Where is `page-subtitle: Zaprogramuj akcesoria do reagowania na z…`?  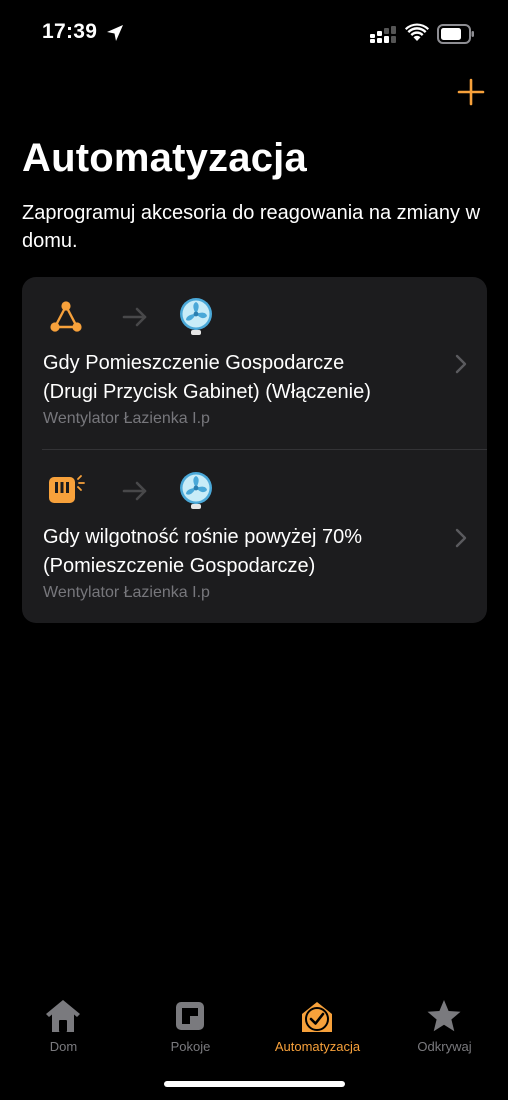 page-subtitle: Zaprogramuj akcesoria do reagowania na z… is located at coordinates (251, 227).